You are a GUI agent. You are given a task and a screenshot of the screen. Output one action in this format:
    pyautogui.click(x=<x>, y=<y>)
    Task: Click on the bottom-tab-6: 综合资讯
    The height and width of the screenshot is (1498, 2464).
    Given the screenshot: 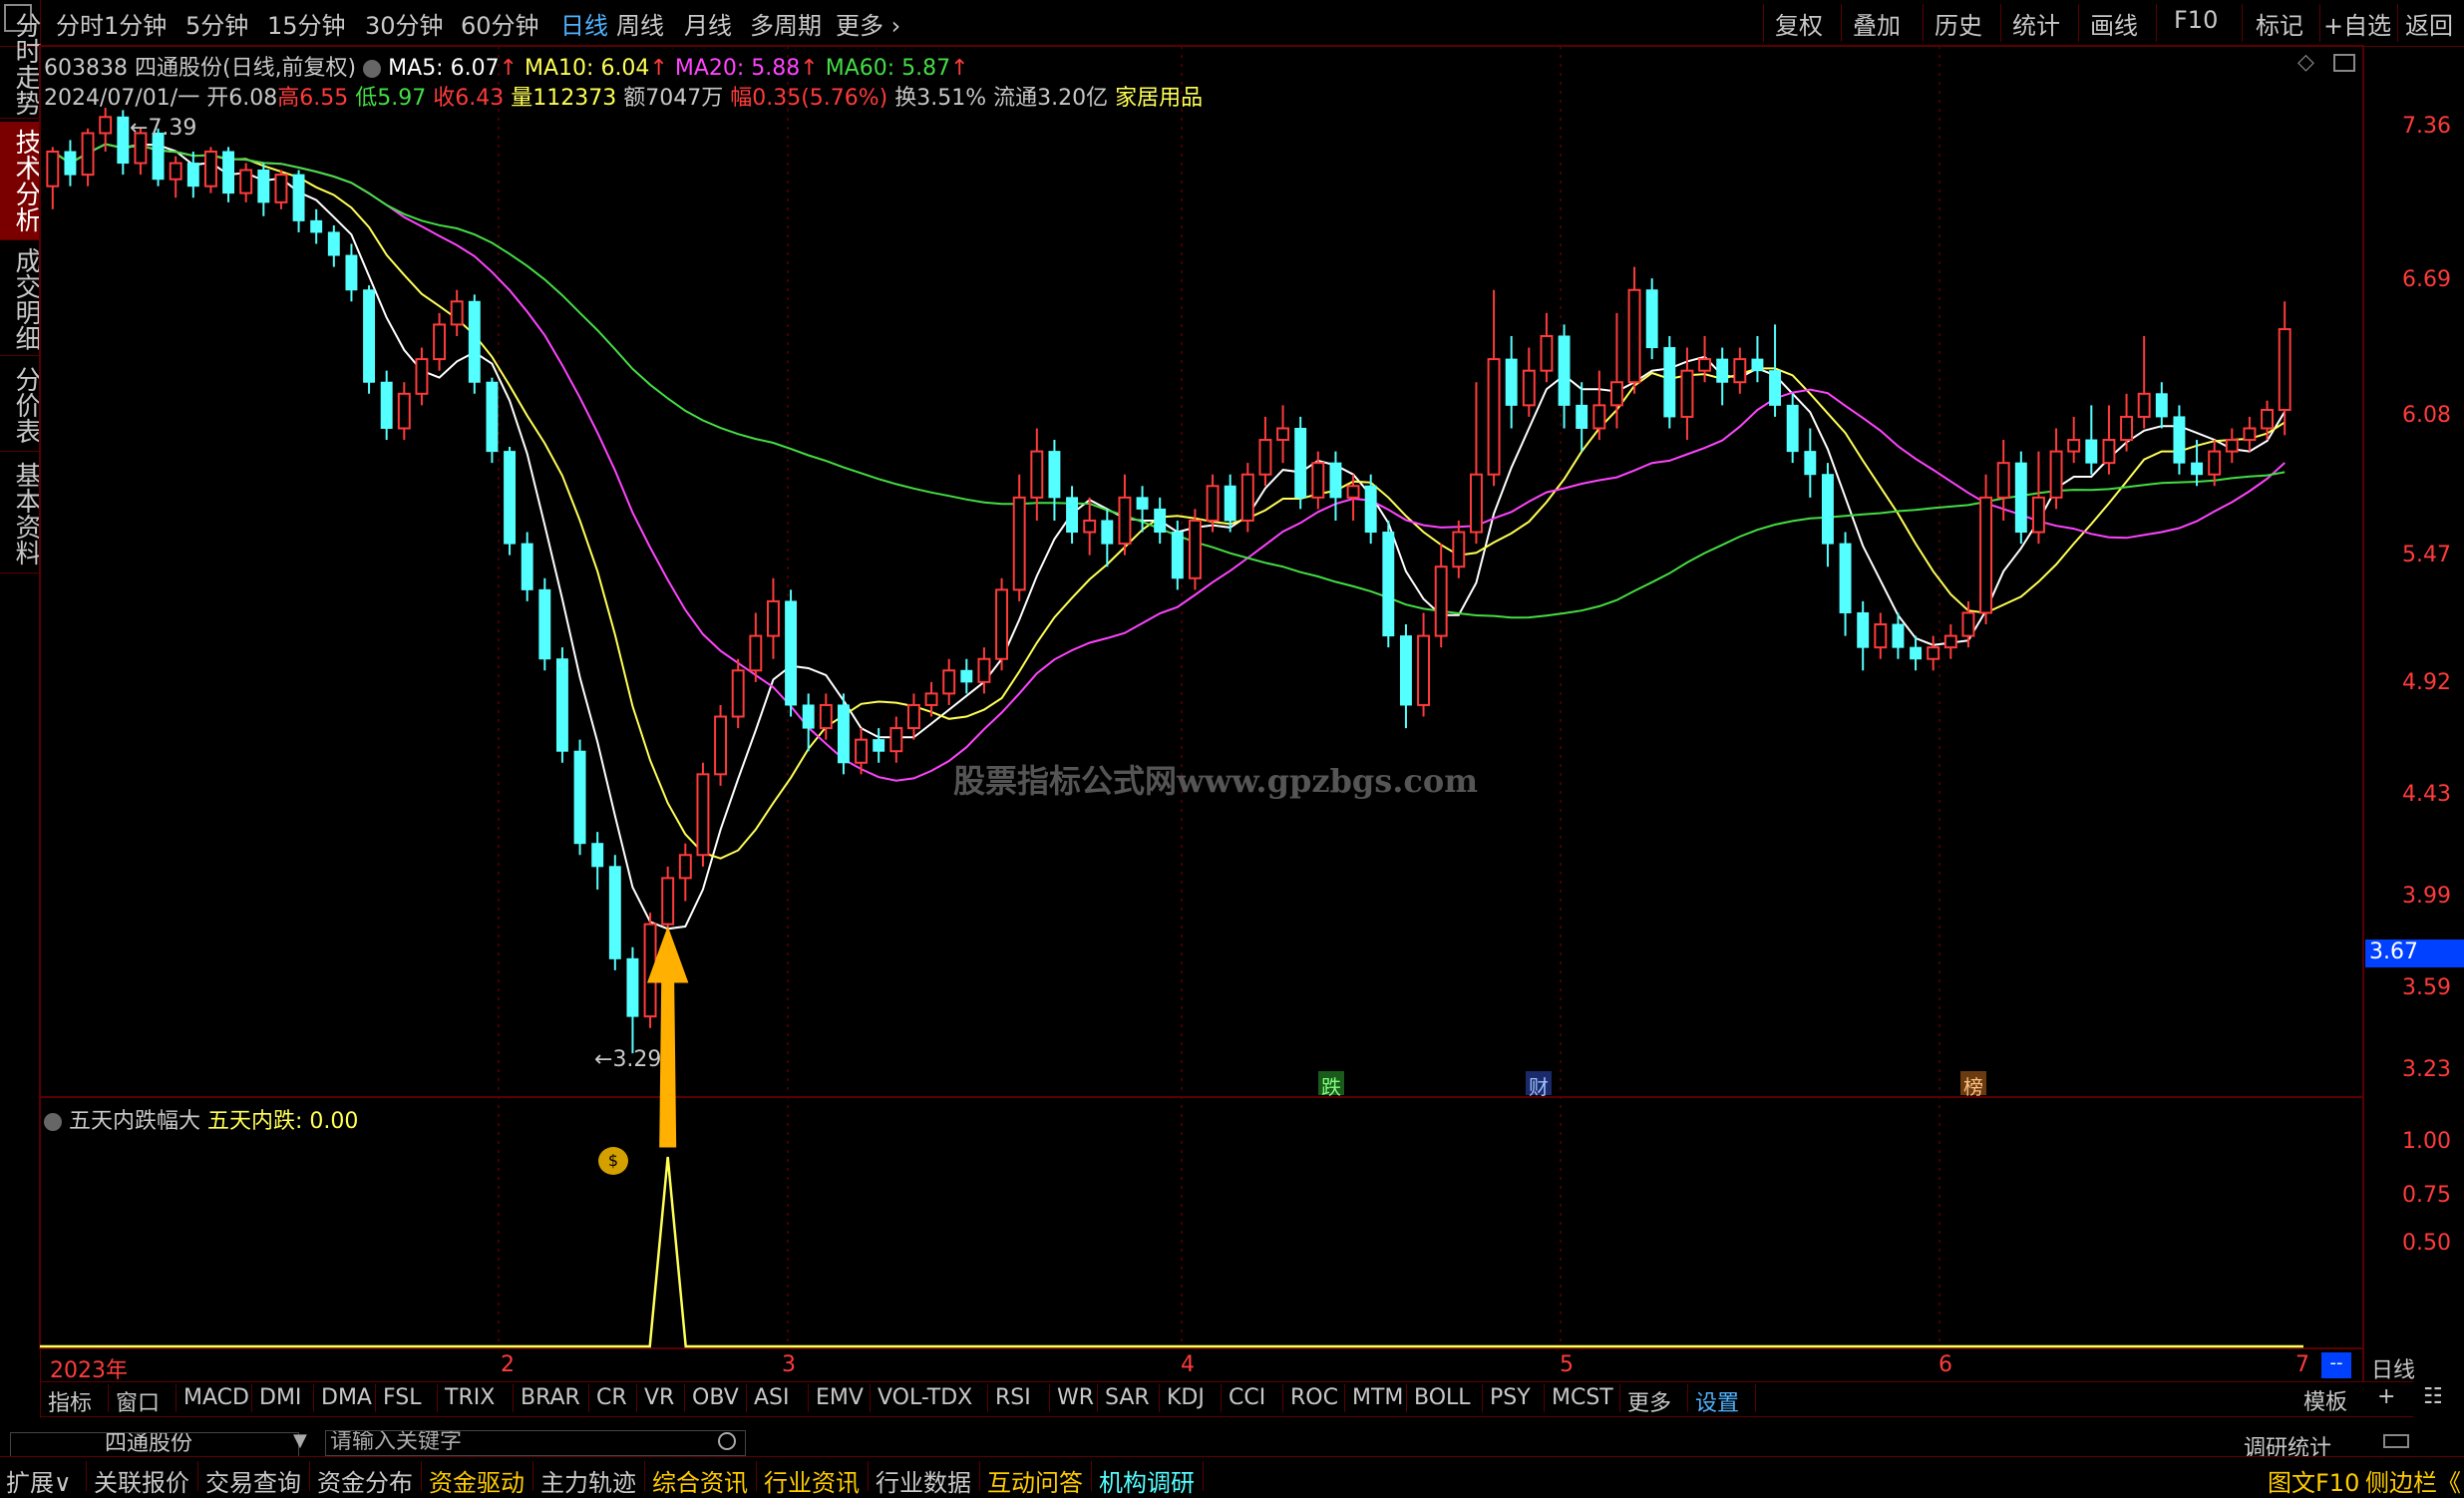 What is the action you would take?
    pyautogui.click(x=700, y=1481)
    